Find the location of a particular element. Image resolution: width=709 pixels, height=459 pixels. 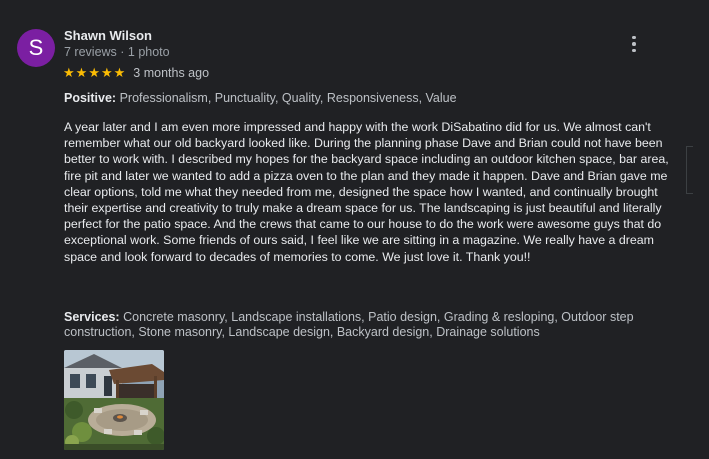

scroll-edge-divider is located at coordinates (689, 170).